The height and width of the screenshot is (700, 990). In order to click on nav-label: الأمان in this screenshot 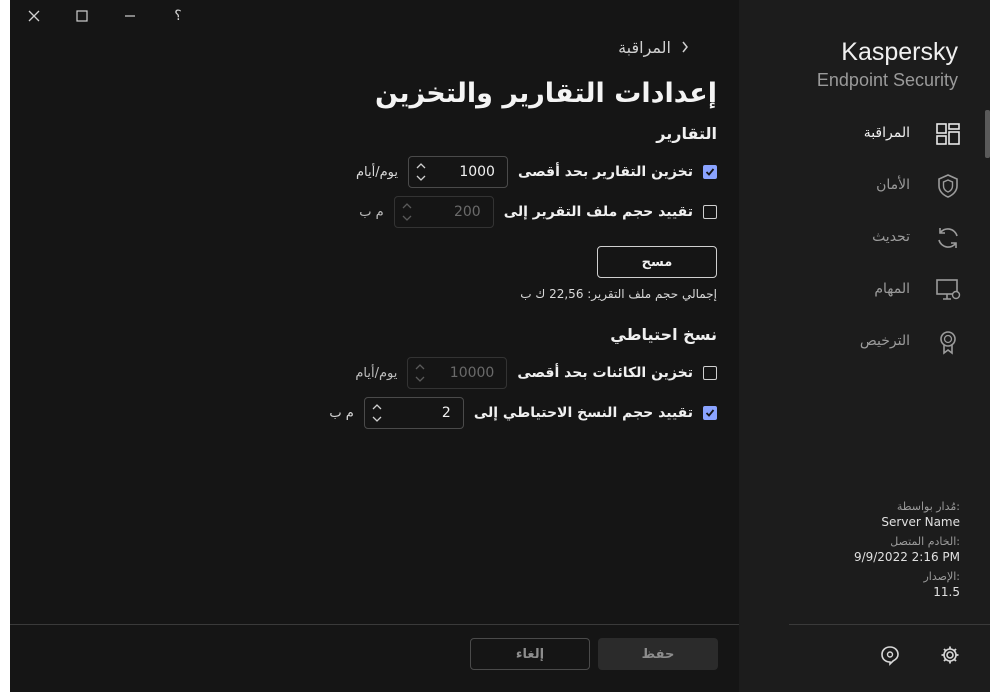, I will do `click(893, 185)`.